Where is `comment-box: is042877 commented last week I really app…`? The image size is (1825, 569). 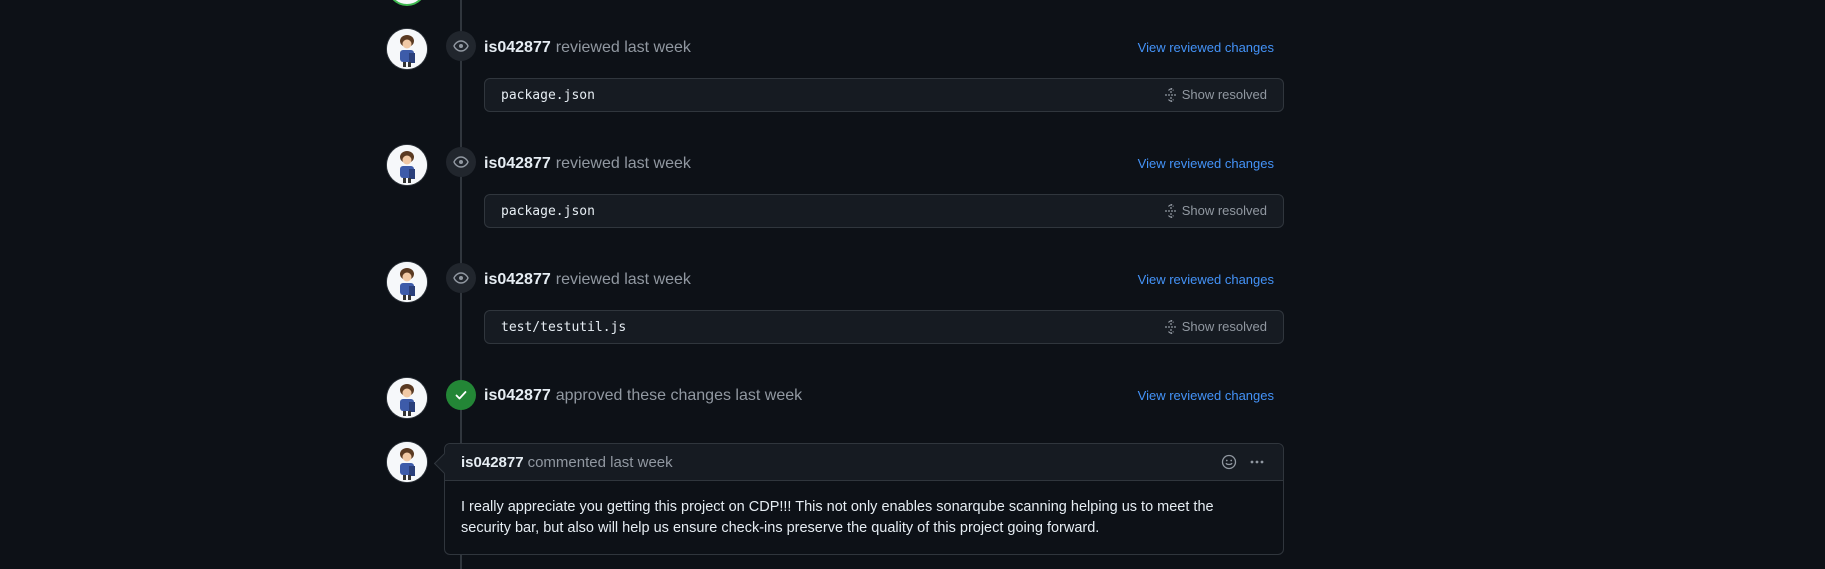
comment-box: is042877 commented last week I really app… is located at coordinates (858, 499).